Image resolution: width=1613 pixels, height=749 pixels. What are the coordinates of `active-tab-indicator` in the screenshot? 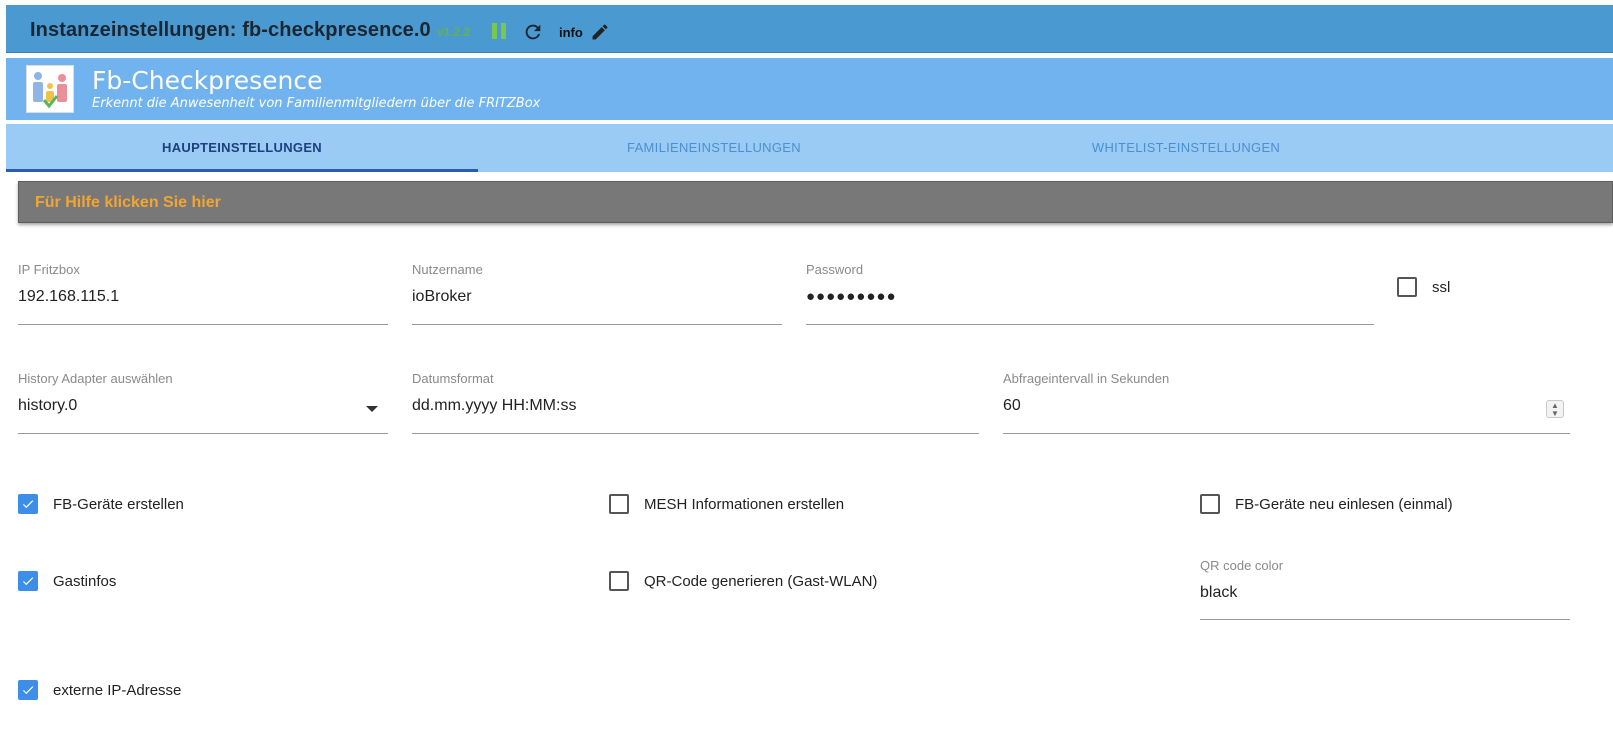 It's located at (242, 170).